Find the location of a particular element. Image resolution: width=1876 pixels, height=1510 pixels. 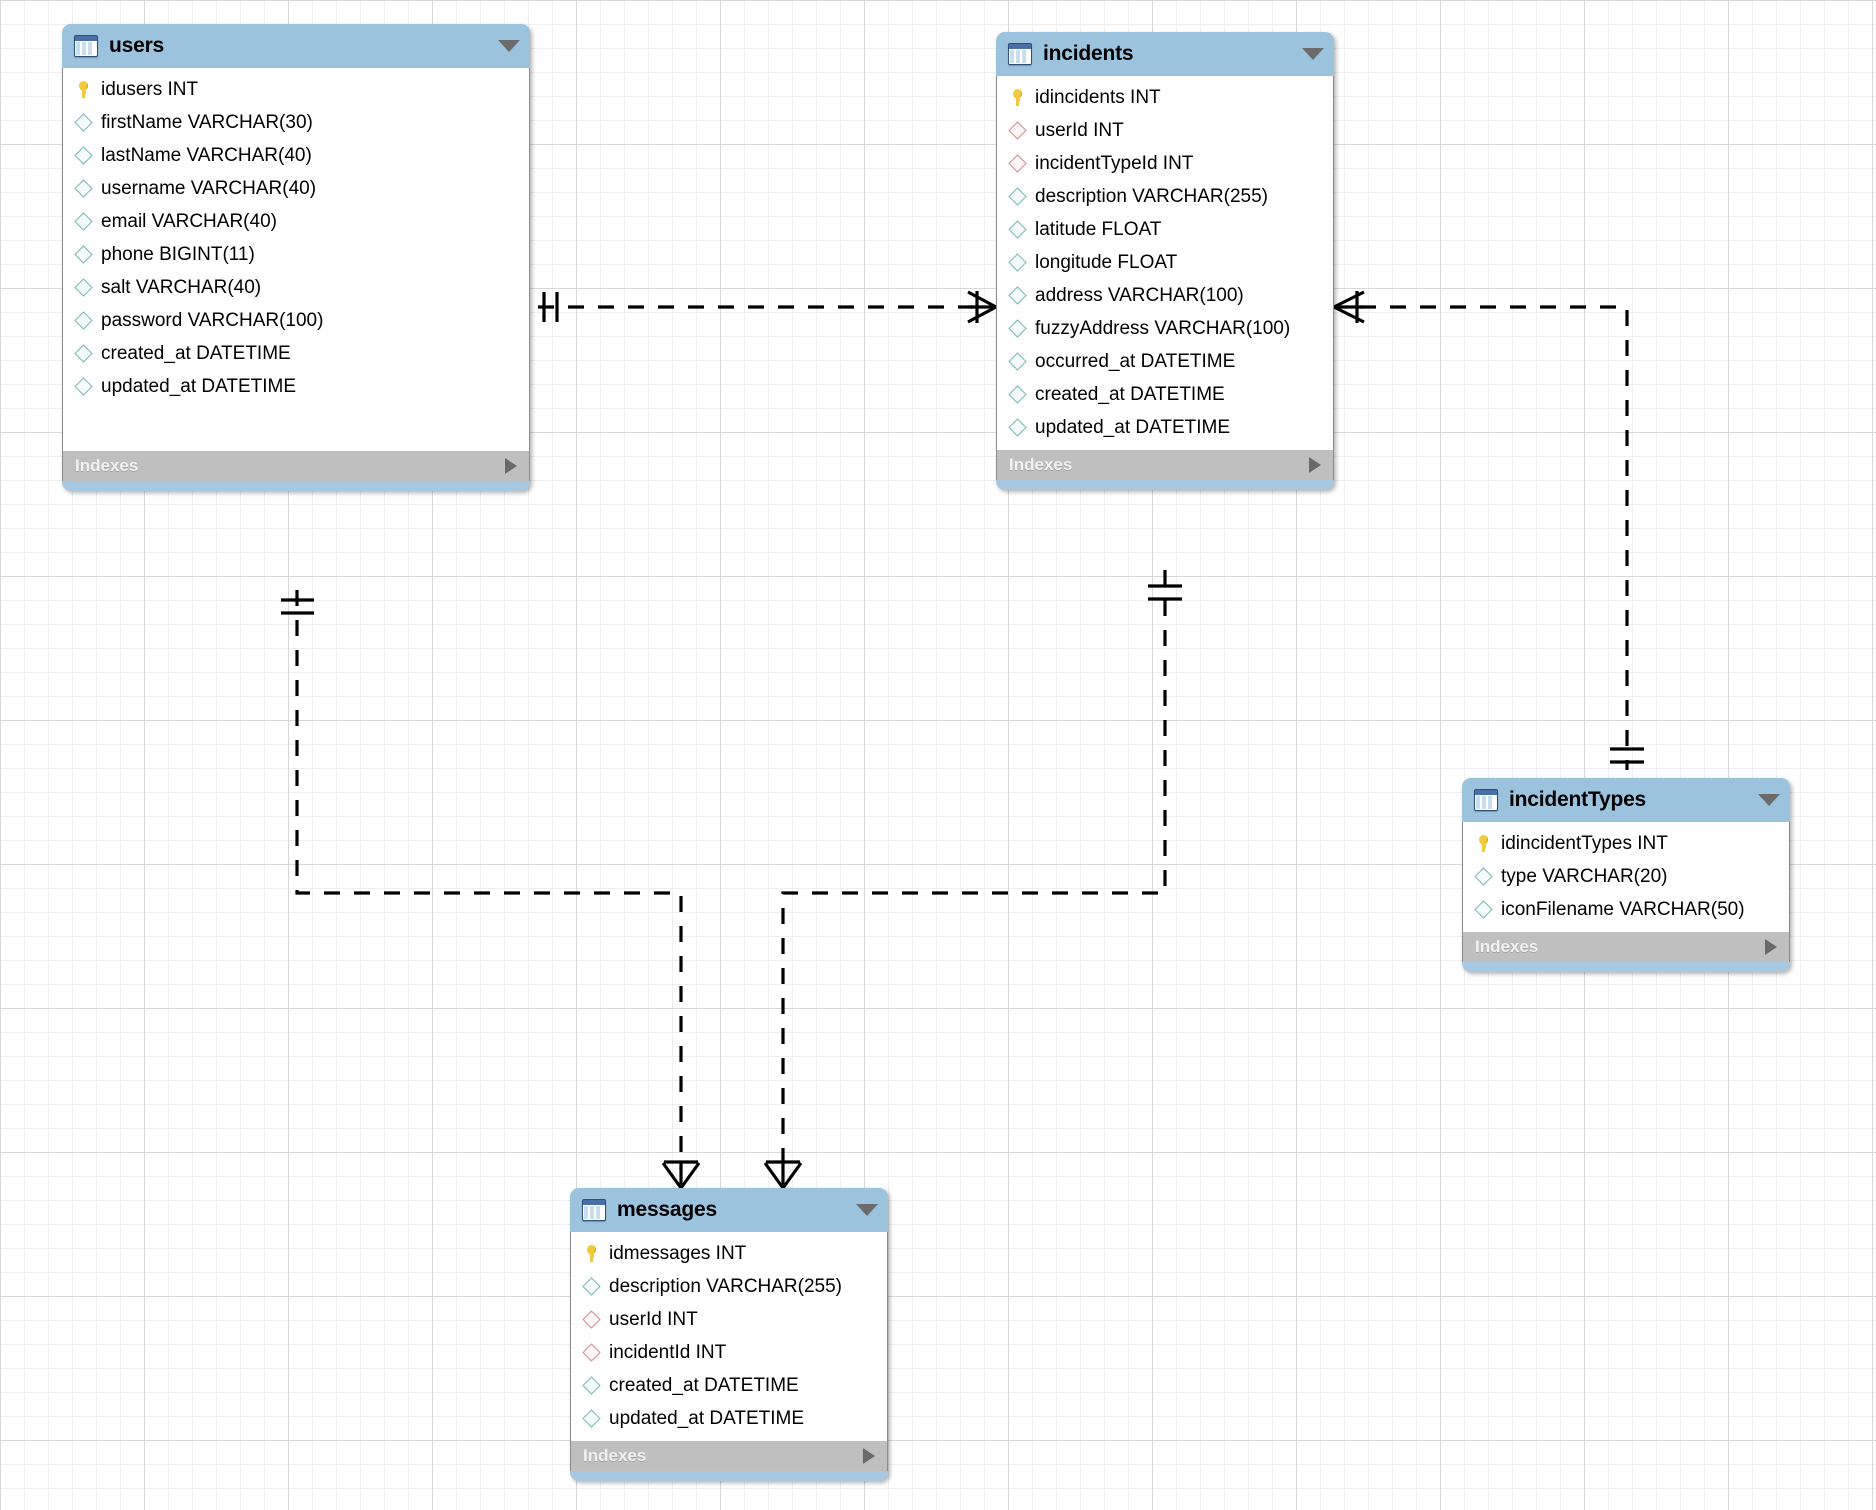

column-label: idusers INT is located at coordinates (150, 89).